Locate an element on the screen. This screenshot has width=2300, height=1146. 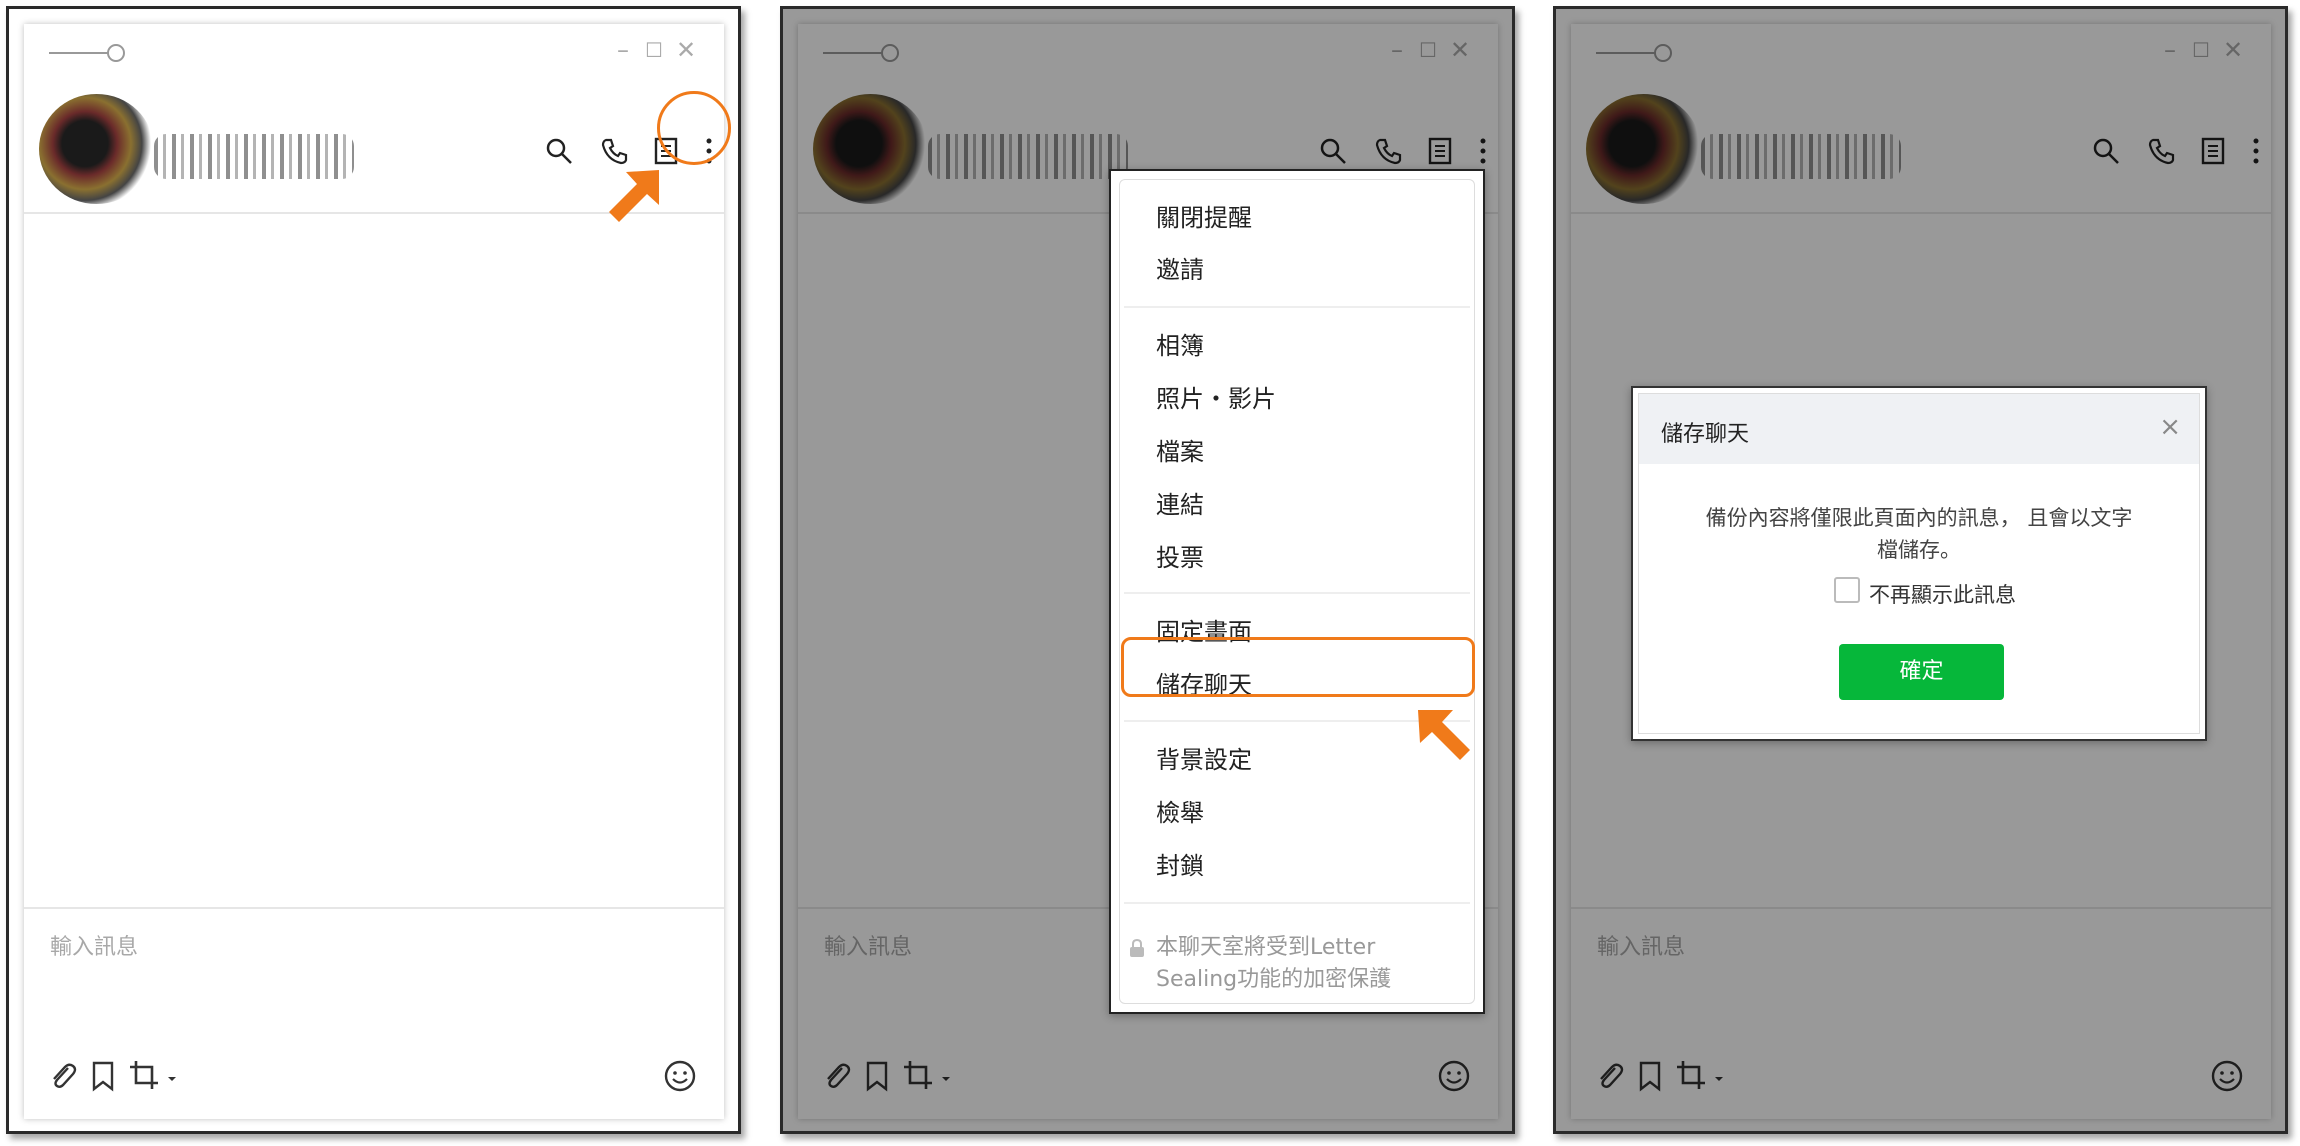
dialog-header: 儲存聊天 × is located at coordinates (1919, 429).